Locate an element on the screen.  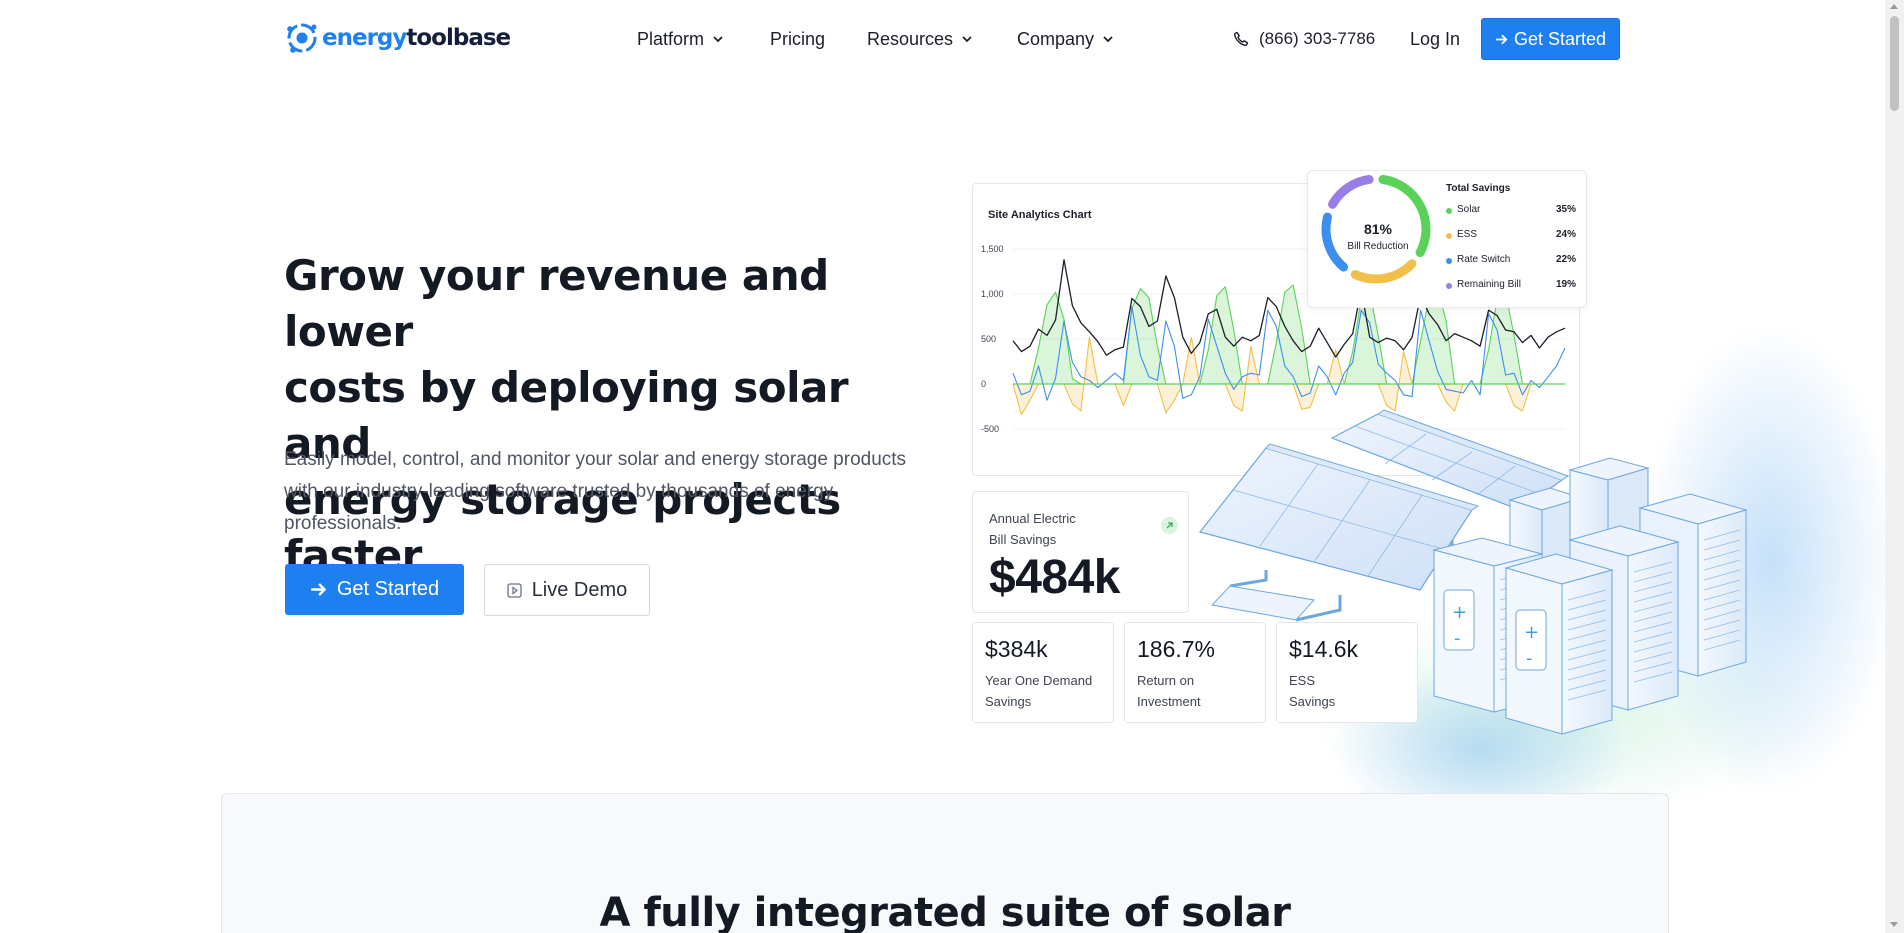
scrollbar-thumb is located at coordinates (1894, 63).